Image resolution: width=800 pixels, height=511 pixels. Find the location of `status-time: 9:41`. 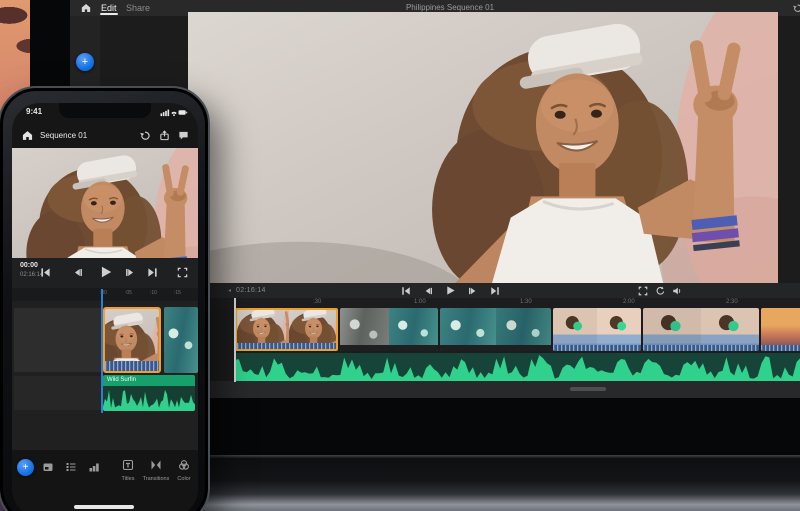

status-time: 9:41 is located at coordinates (34, 111).